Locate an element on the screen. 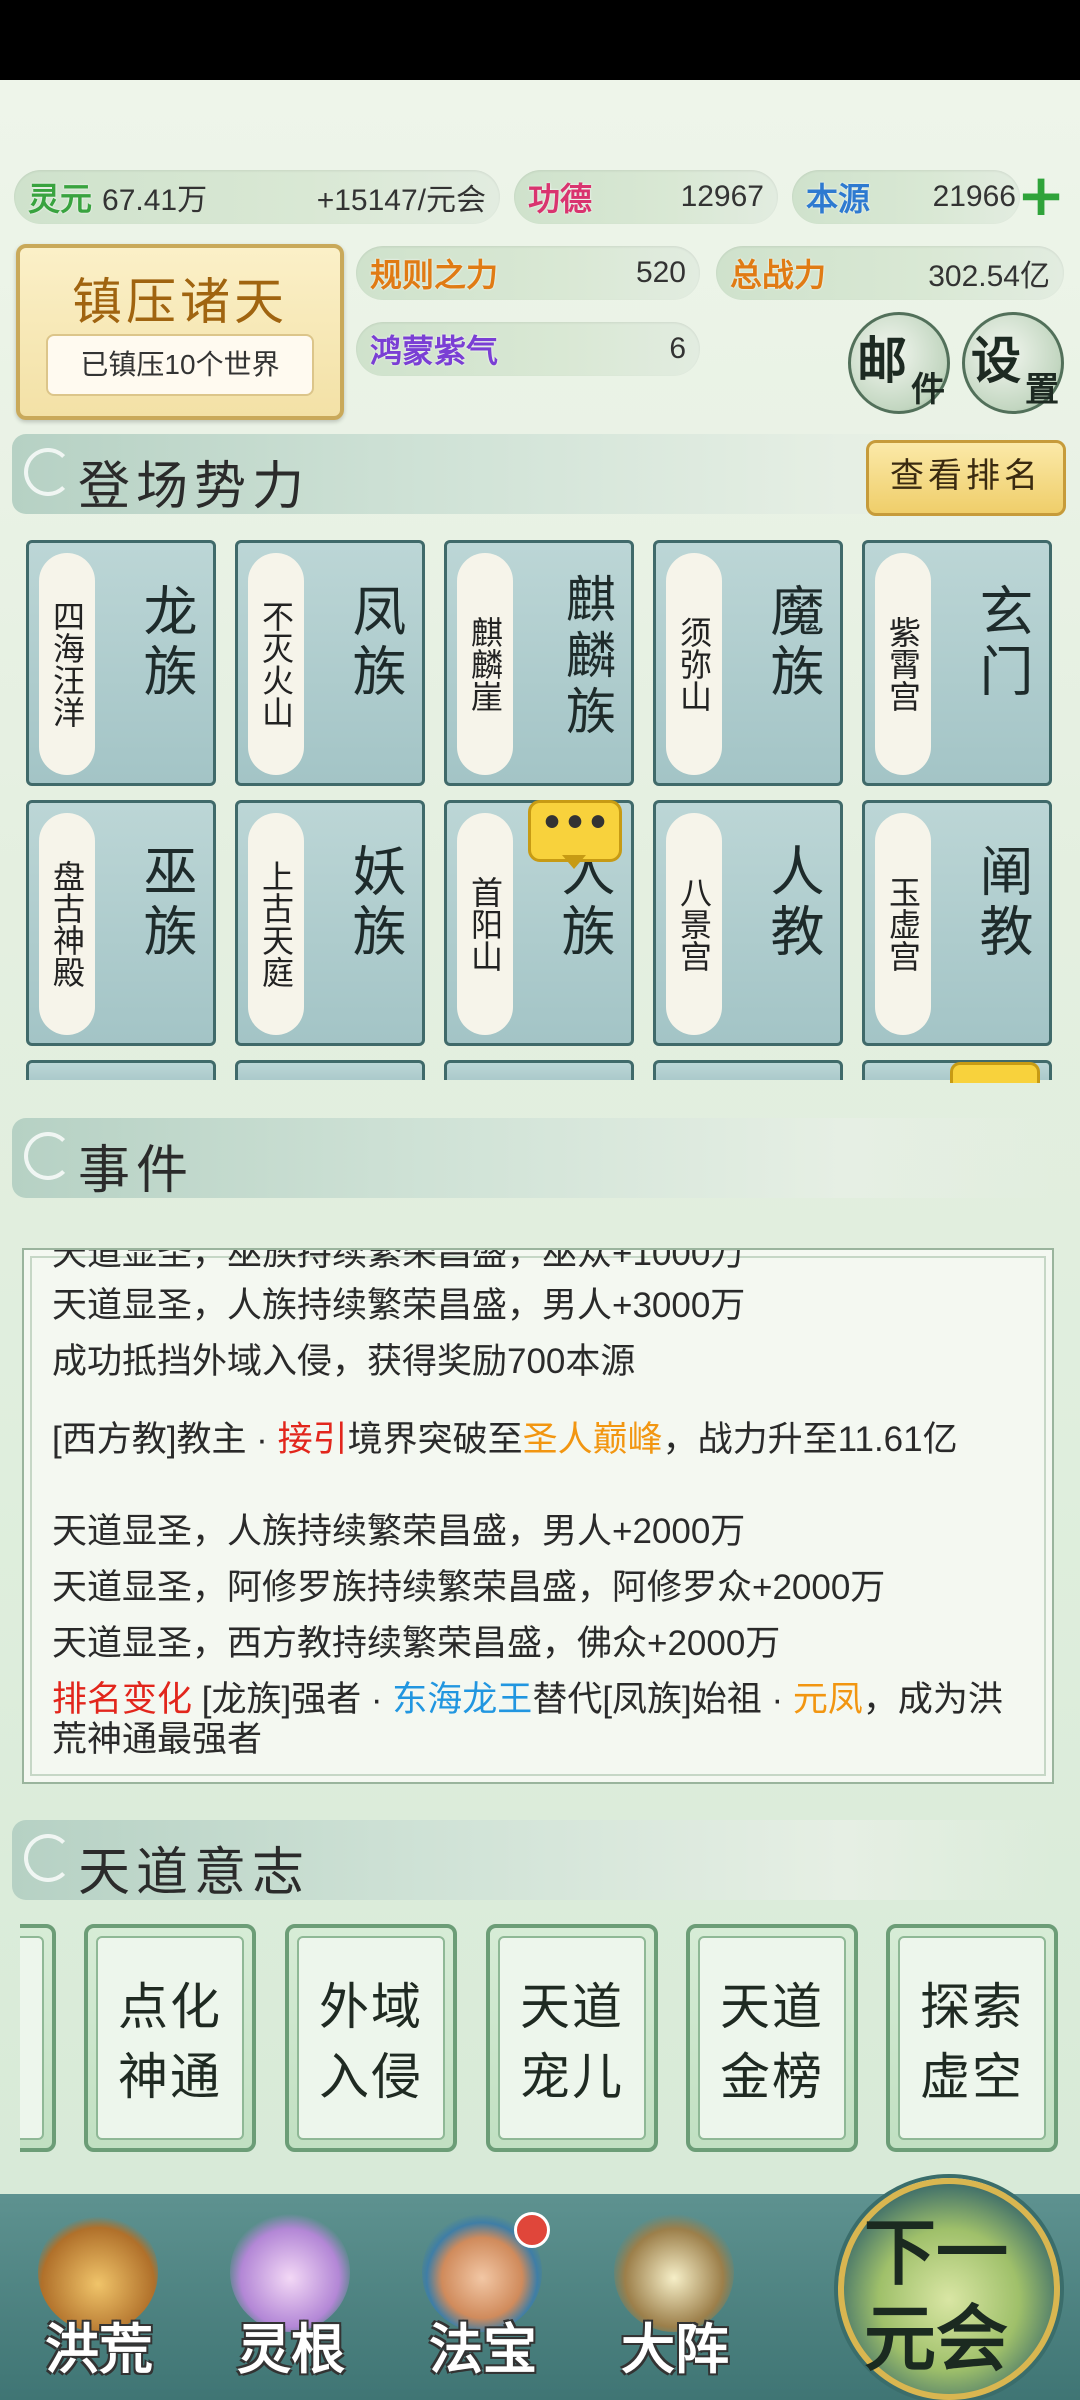 This screenshot has height=2400, width=1080. heaven-will-title: 天道意志 is located at coordinates (194, 1873).